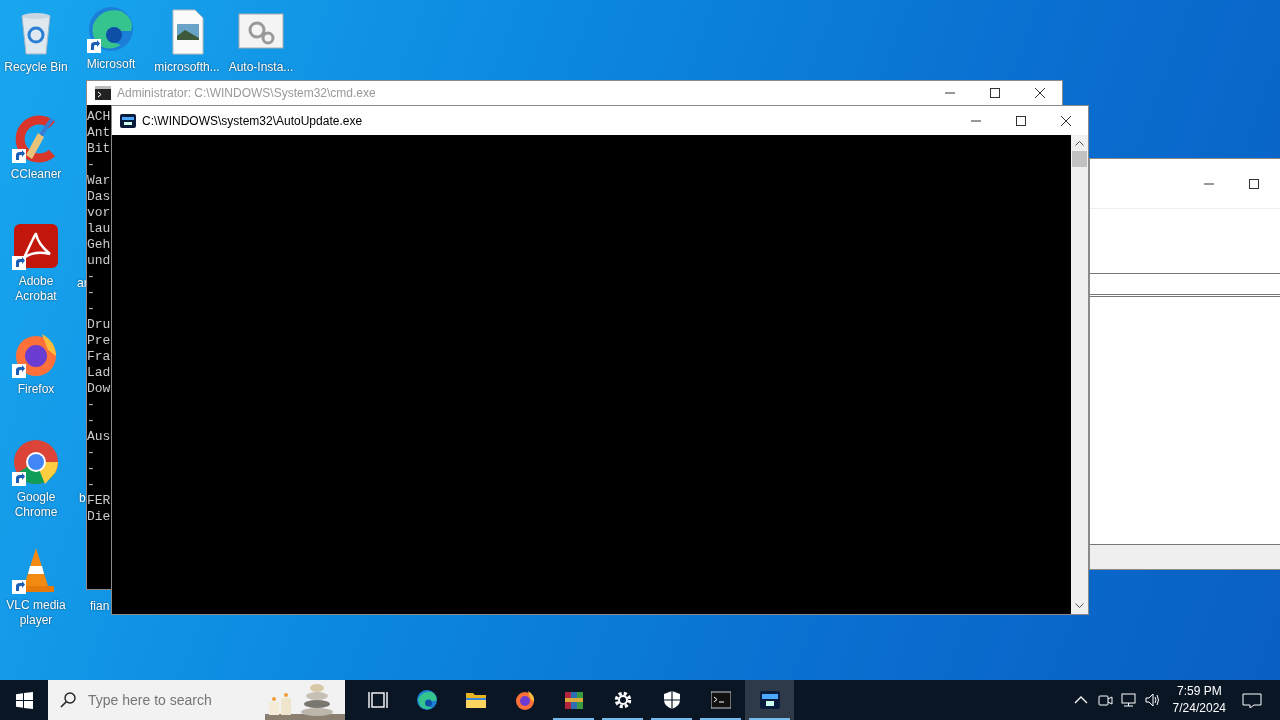  What do you see at coordinates (99, 389) in the screenshot?
I see `console-line: Dow` at bounding box center [99, 389].